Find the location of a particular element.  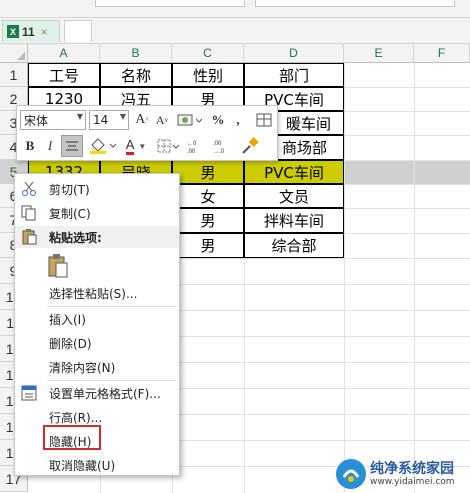

paintbrush-icon is located at coordinates (250, 145).